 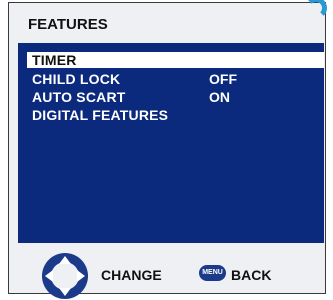 I want to click on corner-accent-icon, so click(x=316, y=9).